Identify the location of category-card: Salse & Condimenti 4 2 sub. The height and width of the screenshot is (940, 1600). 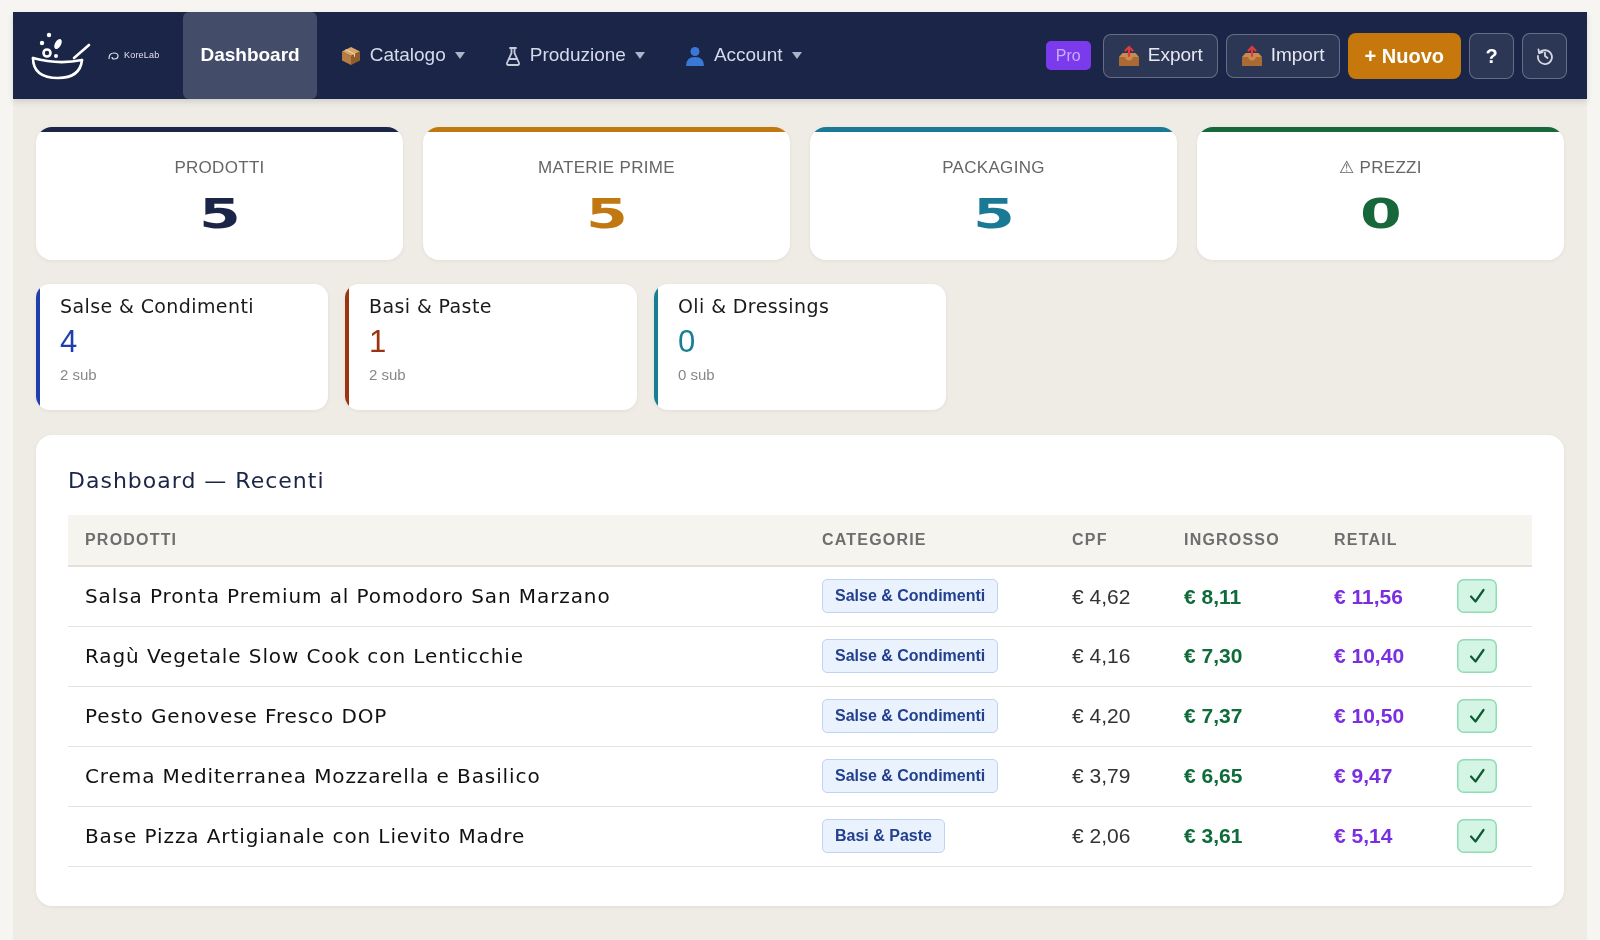
(182, 347).